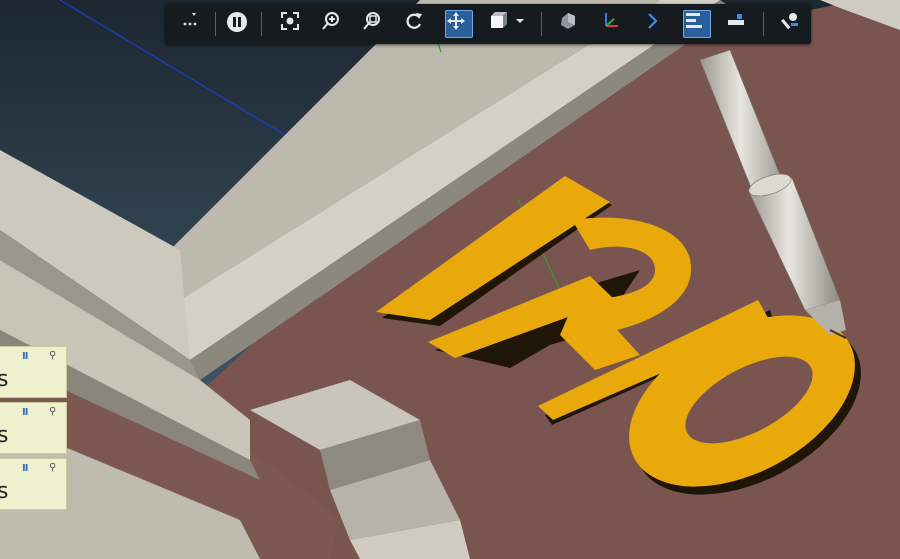  What do you see at coordinates (330, 21) in the screenshot?
I see `zoom-icon` at bounding box center [330, 21].